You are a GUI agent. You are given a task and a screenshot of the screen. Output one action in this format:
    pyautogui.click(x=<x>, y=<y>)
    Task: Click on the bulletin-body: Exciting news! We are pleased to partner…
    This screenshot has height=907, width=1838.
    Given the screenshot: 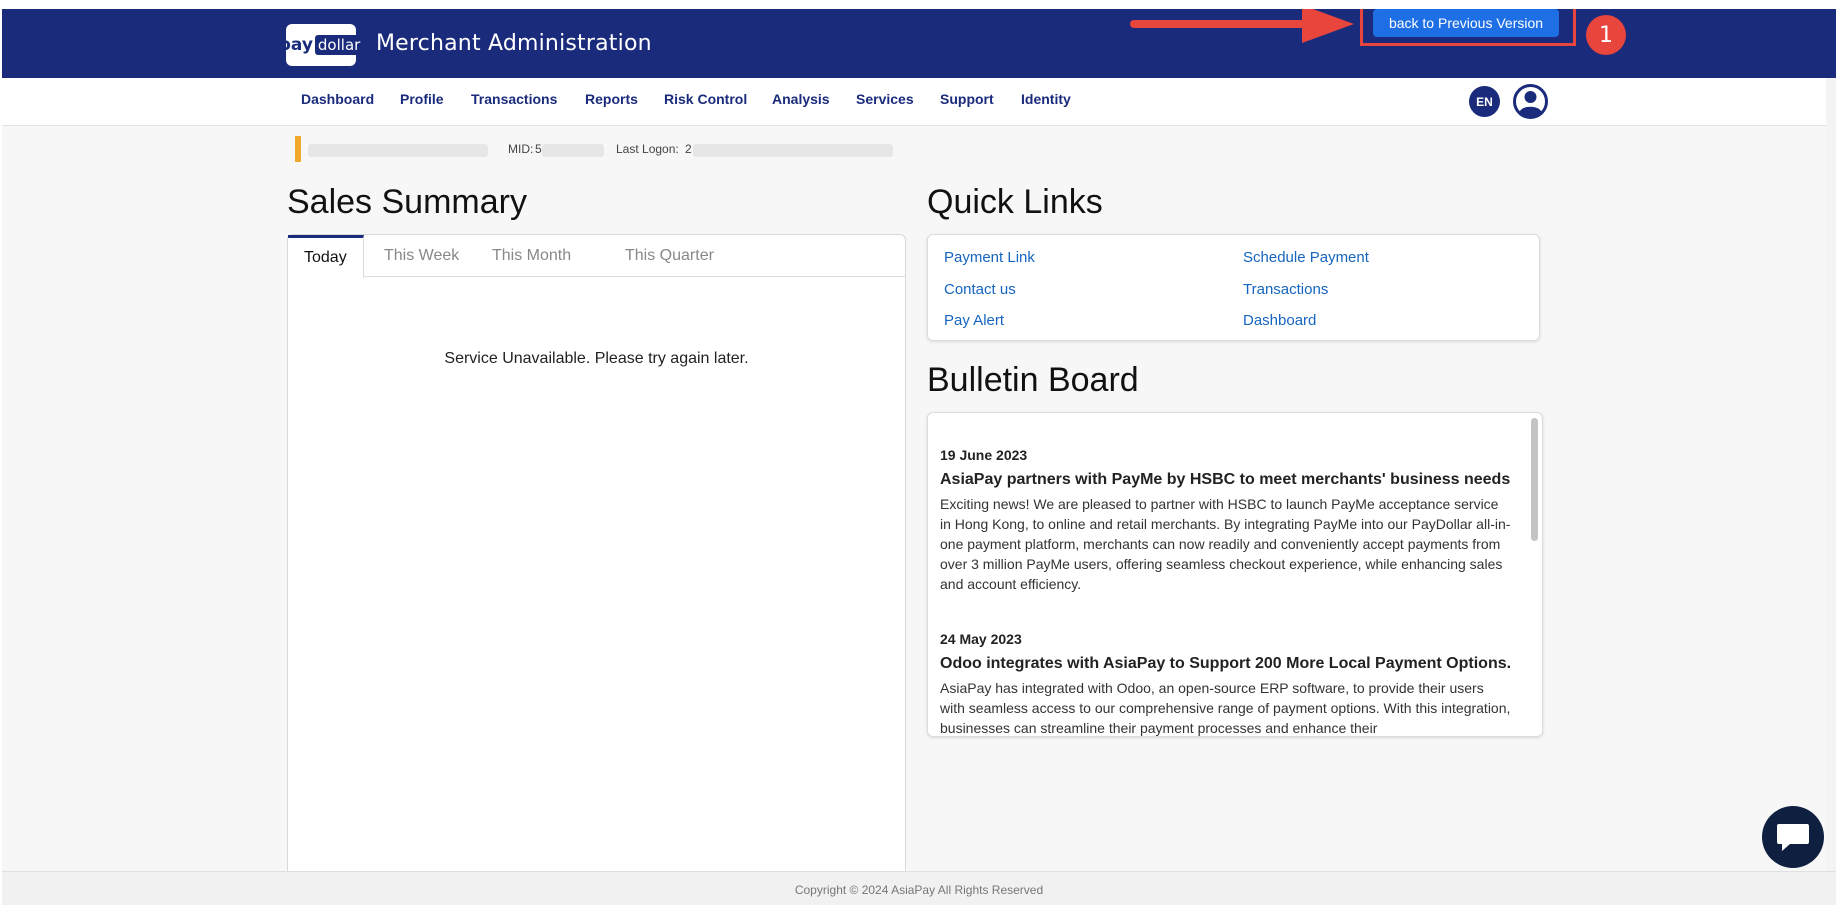 What is the action you would take?
    pyautogui.click(x=1225, y=544)
    